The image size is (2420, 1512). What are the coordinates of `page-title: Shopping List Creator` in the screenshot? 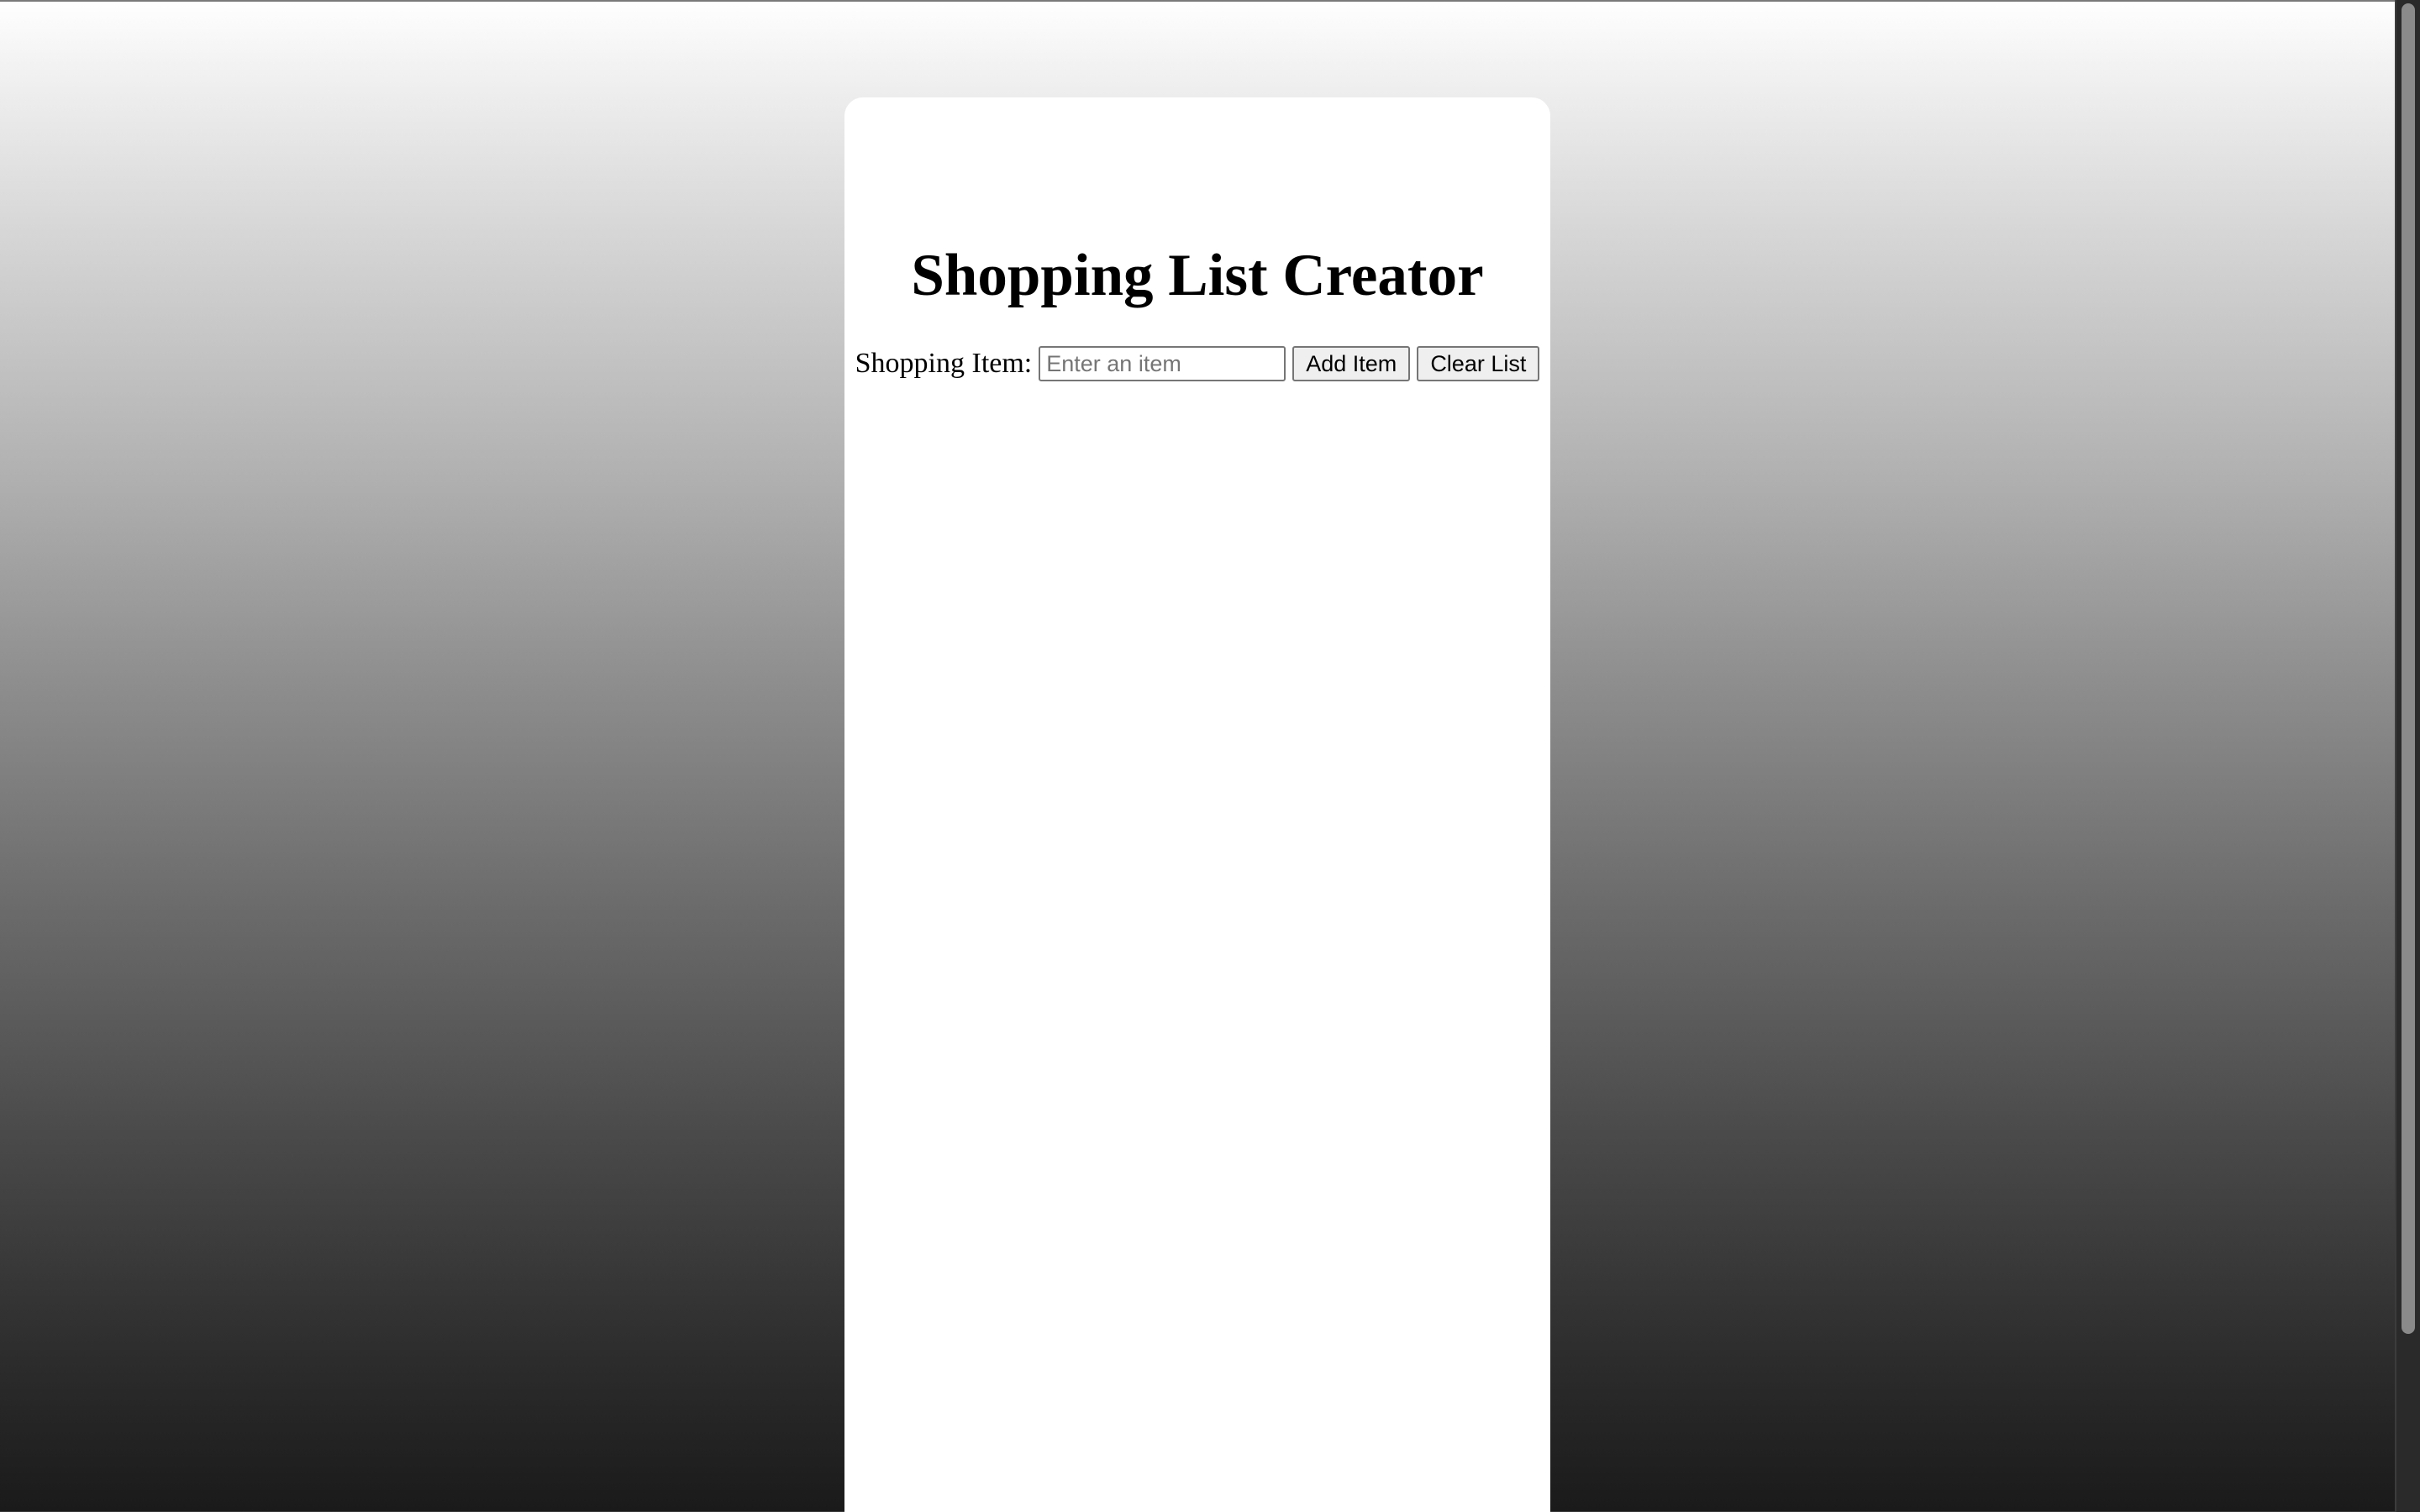 It's located at (1197, 275).